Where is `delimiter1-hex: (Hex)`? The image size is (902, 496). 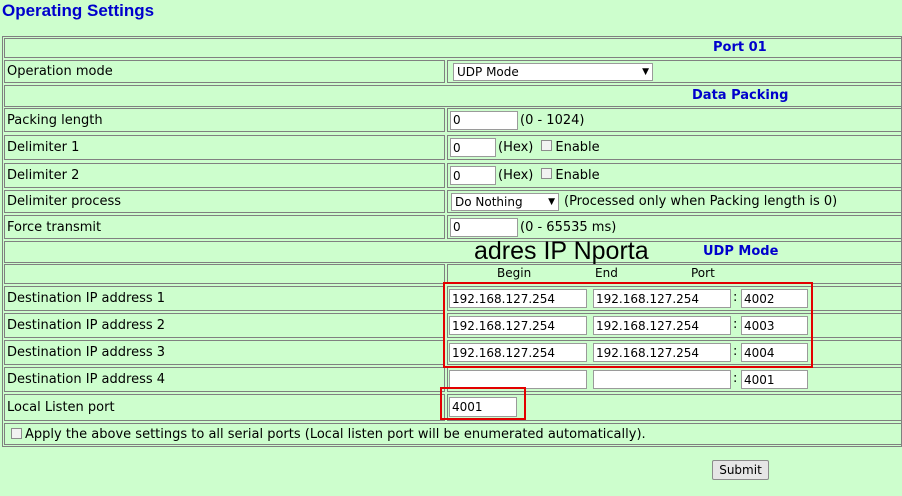 delimiter1-hex: (Hex) is located at coordinates (516, 147).